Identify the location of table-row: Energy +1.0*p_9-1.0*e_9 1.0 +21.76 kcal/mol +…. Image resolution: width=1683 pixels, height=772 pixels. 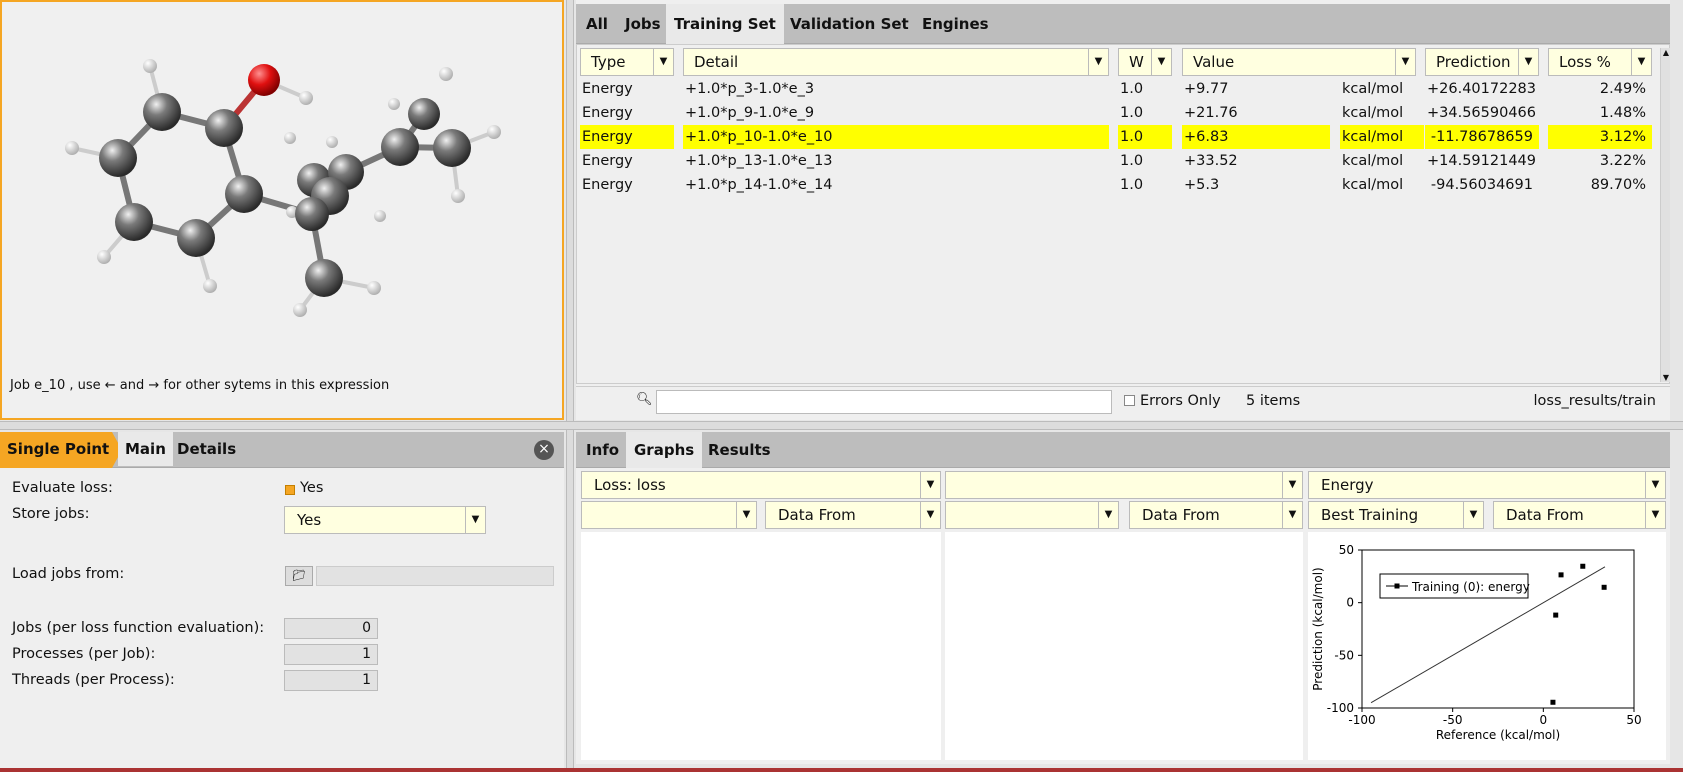
(1113, 113).